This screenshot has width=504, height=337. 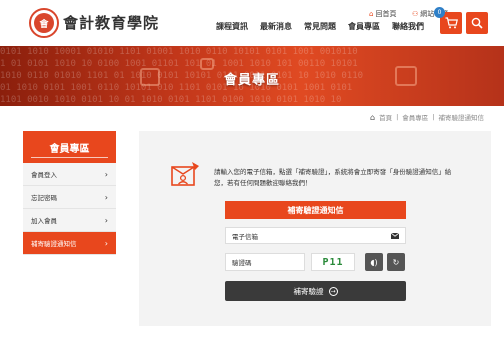 I want to click on cart-icon, so click(x=451, y=23).